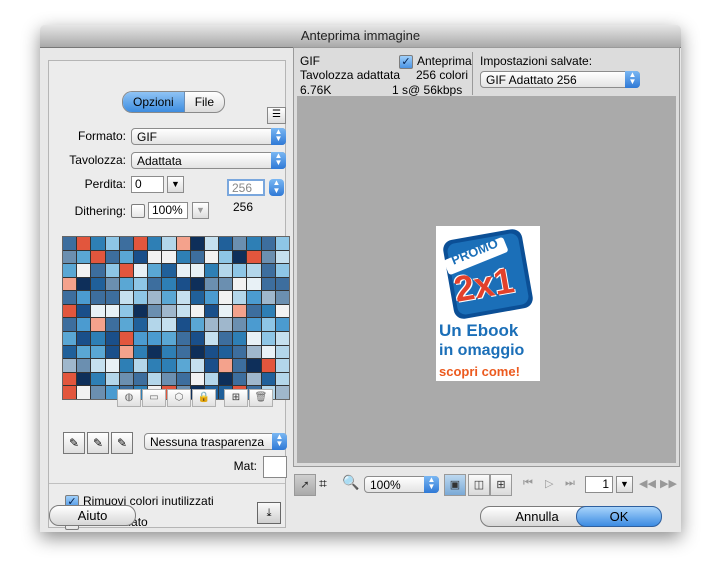 The image size is (720, 587). What do you see at coordinates (599, 484) in the screenshot?
I see `frame-input: 1` at bounding box center [599, 484].